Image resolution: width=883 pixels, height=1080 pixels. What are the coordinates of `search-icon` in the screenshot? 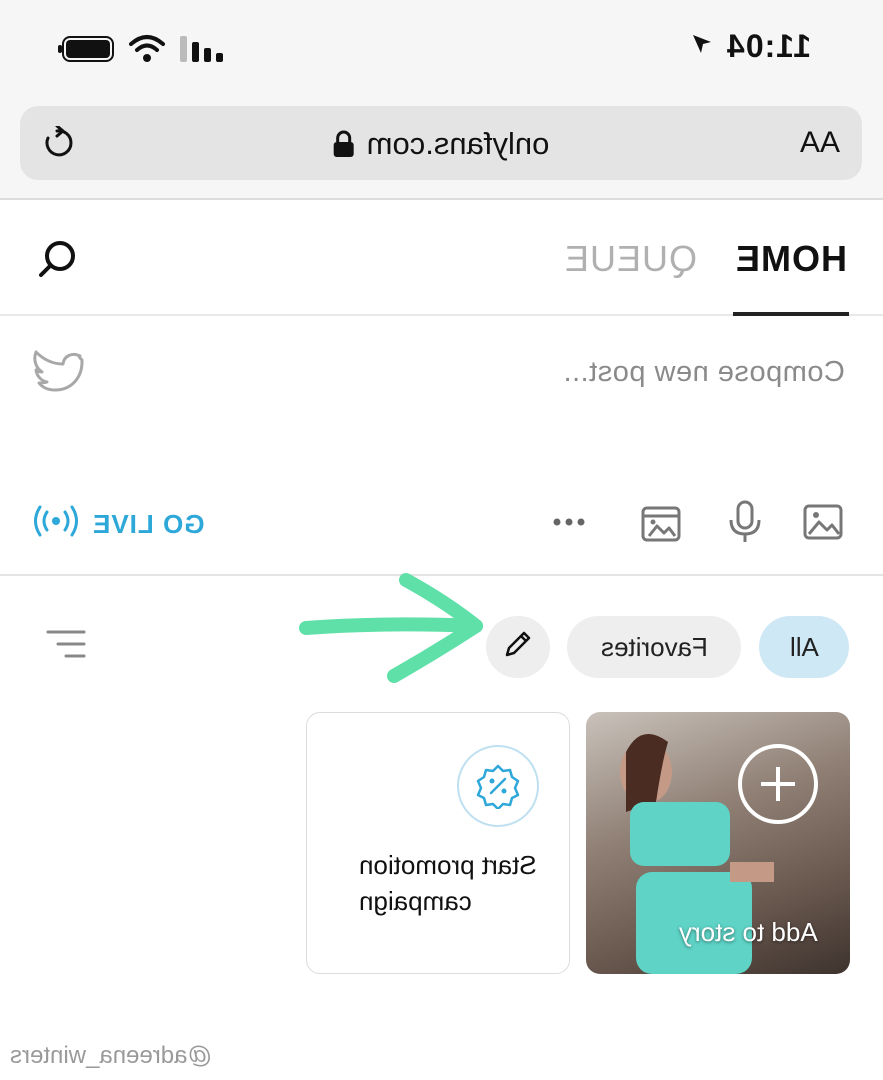 It's located at (58, 260).